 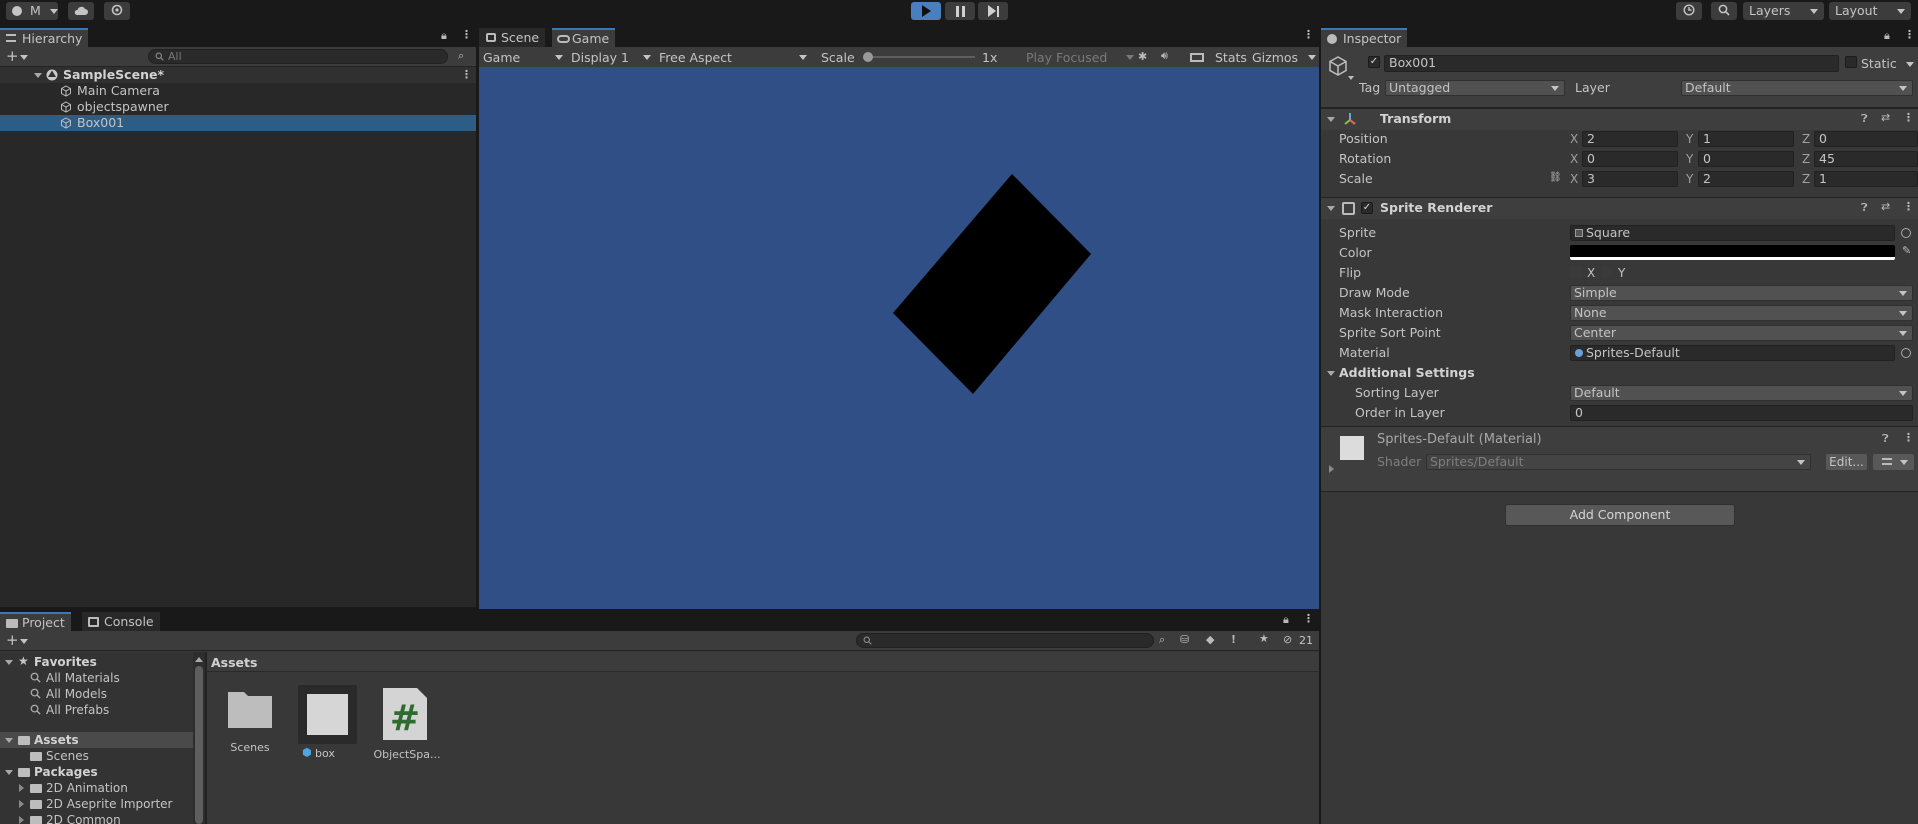 What do you see at coordinates (1866, 159) in the screenshot?
I see `rotation-z-field: 45` at bounding box center [1866, 159].